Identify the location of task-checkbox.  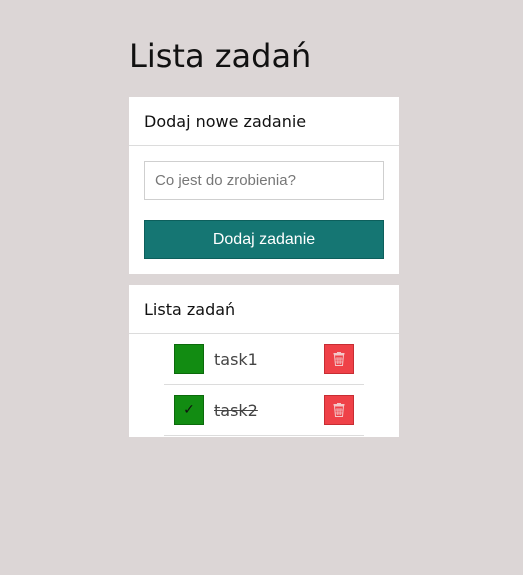
(189, 359).